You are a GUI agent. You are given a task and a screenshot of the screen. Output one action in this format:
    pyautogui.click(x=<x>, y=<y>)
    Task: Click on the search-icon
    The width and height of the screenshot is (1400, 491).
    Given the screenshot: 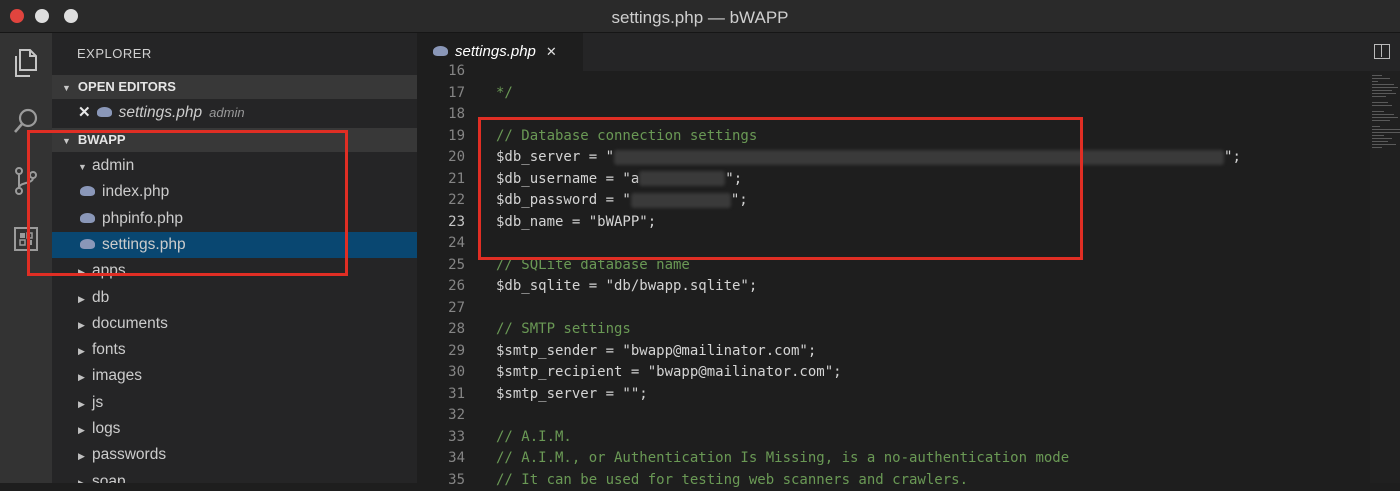 What is the action you would take?
    pyautogui.click(x=26, y=121)
    